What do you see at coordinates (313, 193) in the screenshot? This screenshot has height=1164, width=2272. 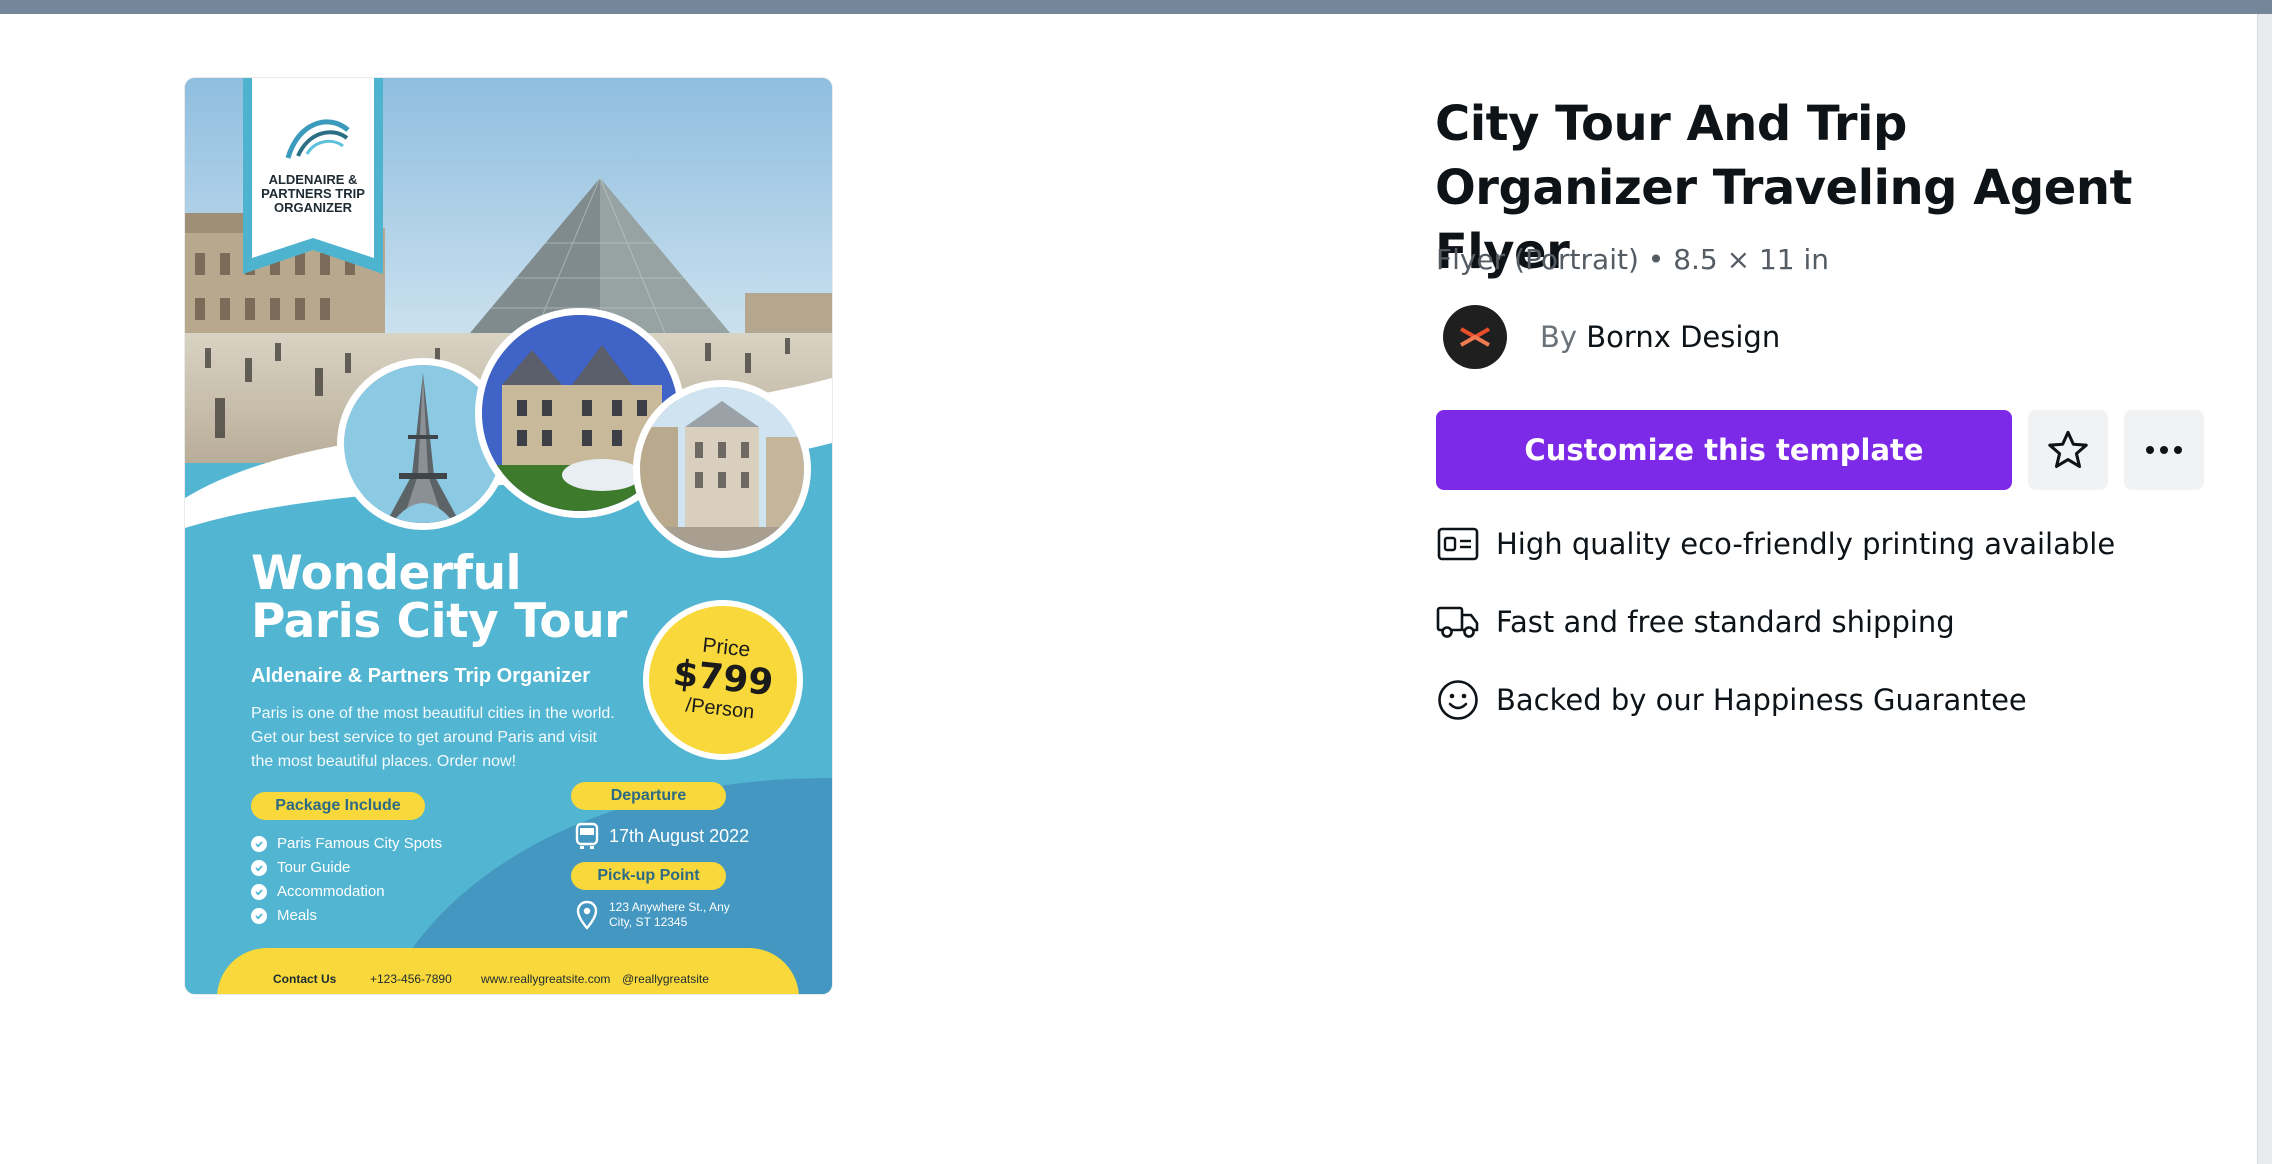 I see `brand-name: ALDENAIRE & PARTNERS TRIP ORGANIZER` at bounding box center [313, 193].